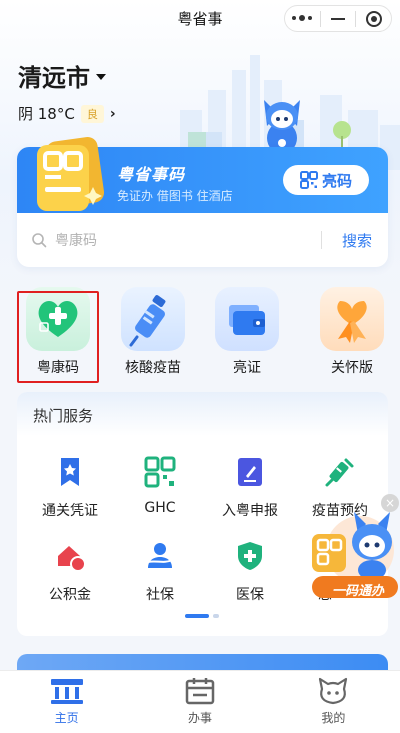 This screenshot has height=733, width=400. I want to click on wallet-icon, so click(247, 319).